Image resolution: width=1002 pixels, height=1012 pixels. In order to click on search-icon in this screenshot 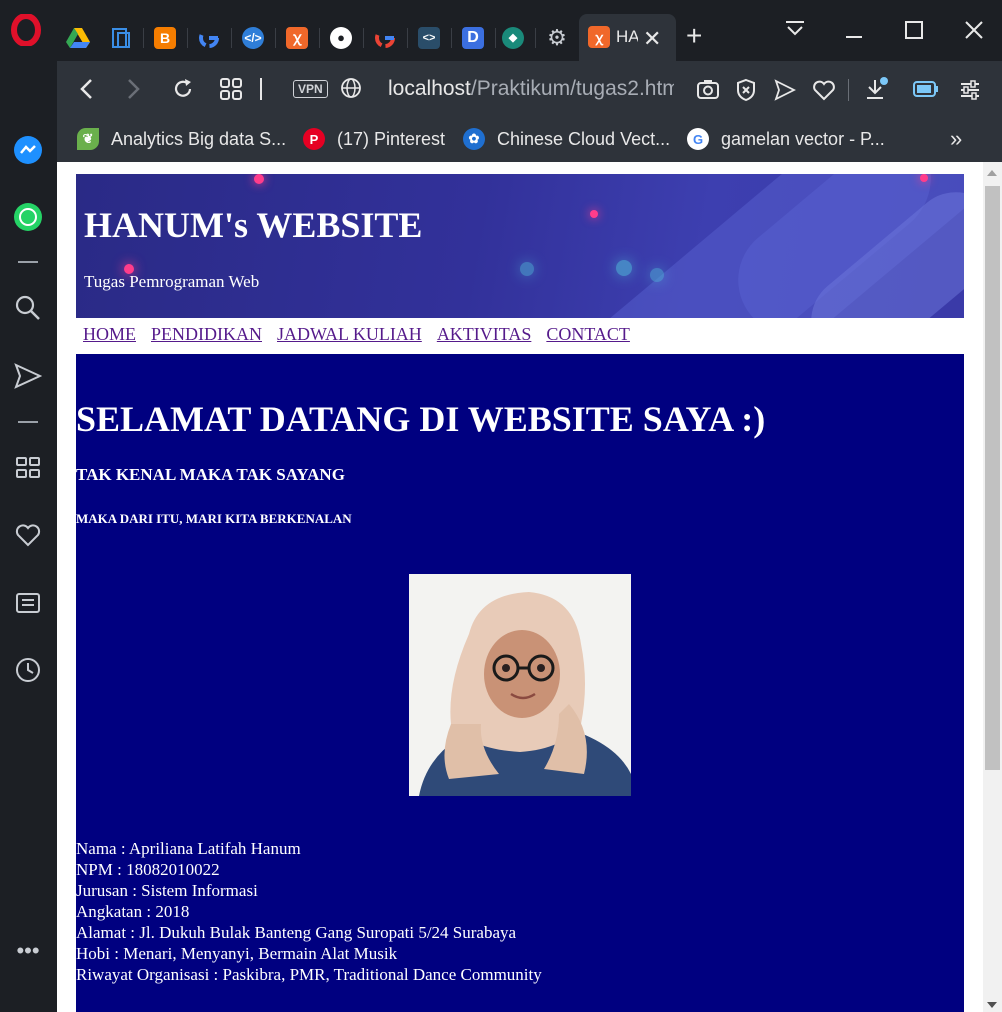, I will do `click(28, 308)`.